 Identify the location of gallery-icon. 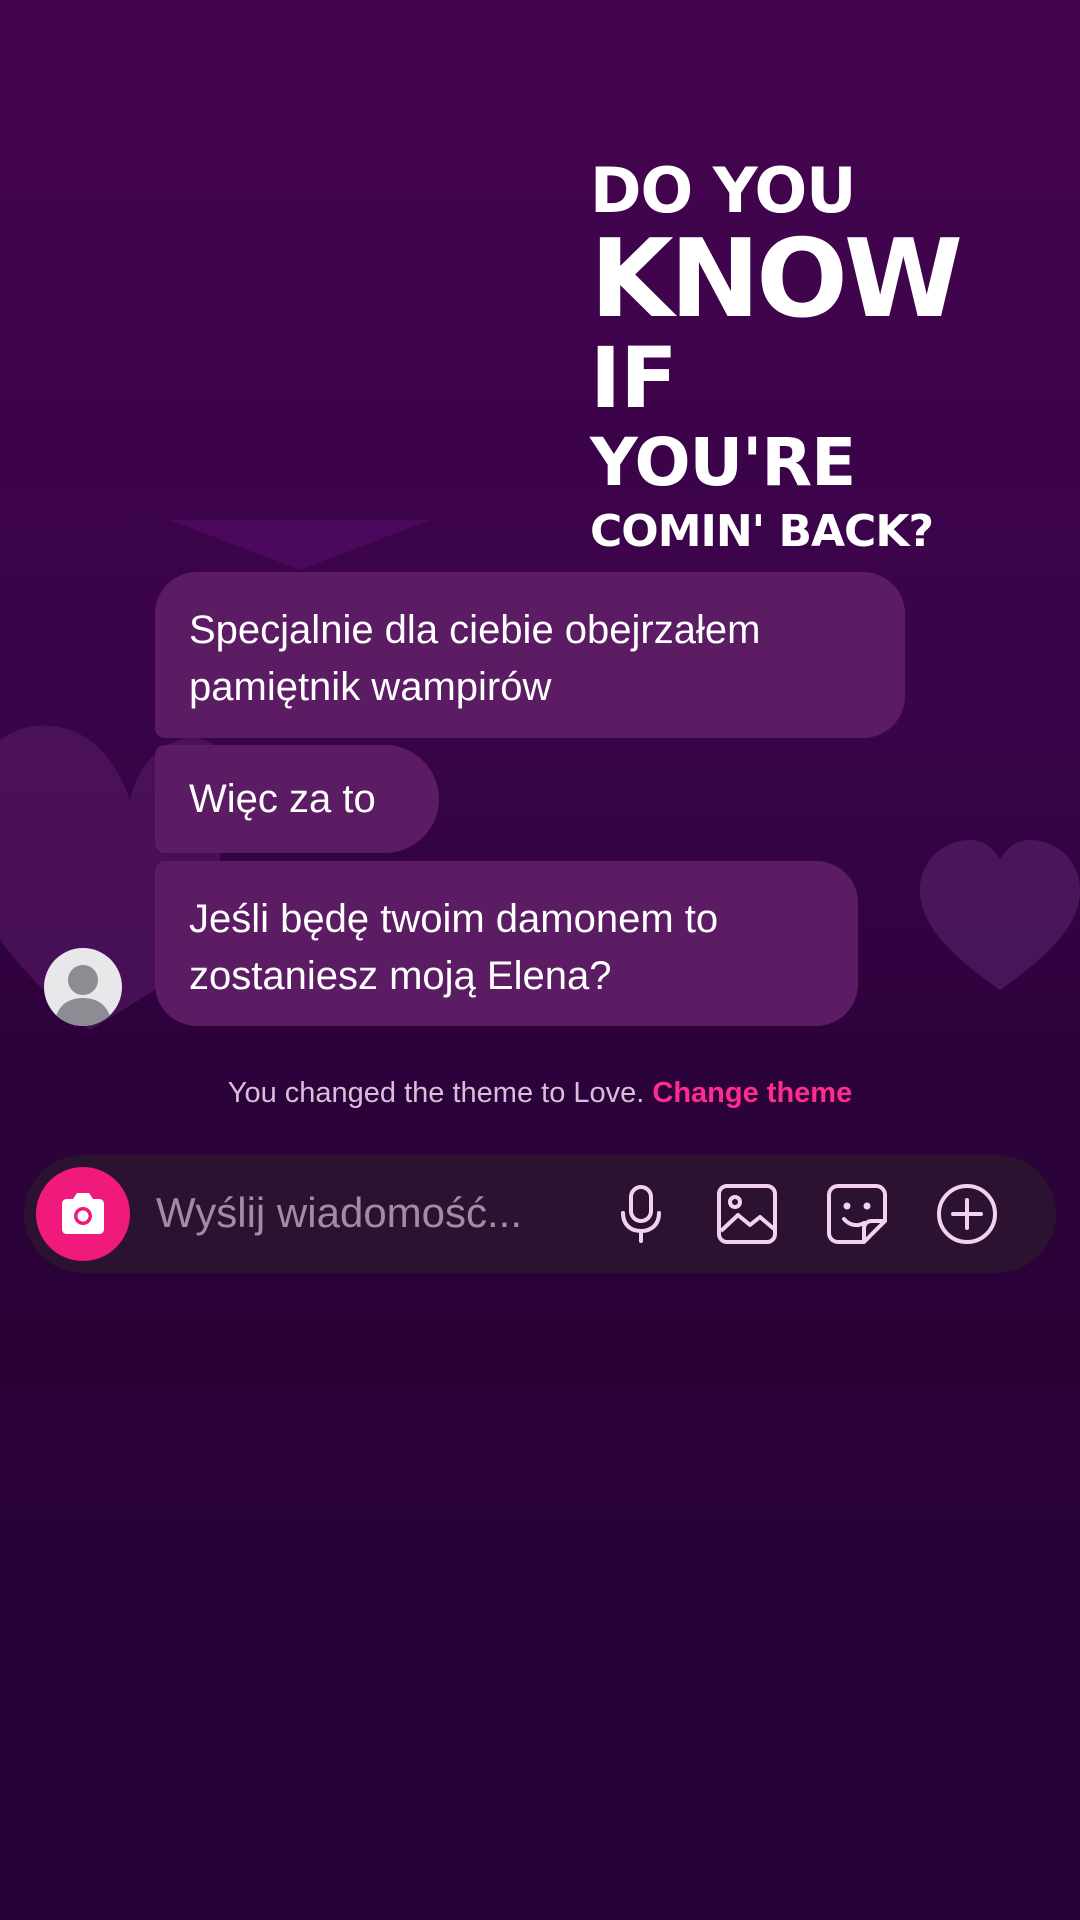
(747, 1214).